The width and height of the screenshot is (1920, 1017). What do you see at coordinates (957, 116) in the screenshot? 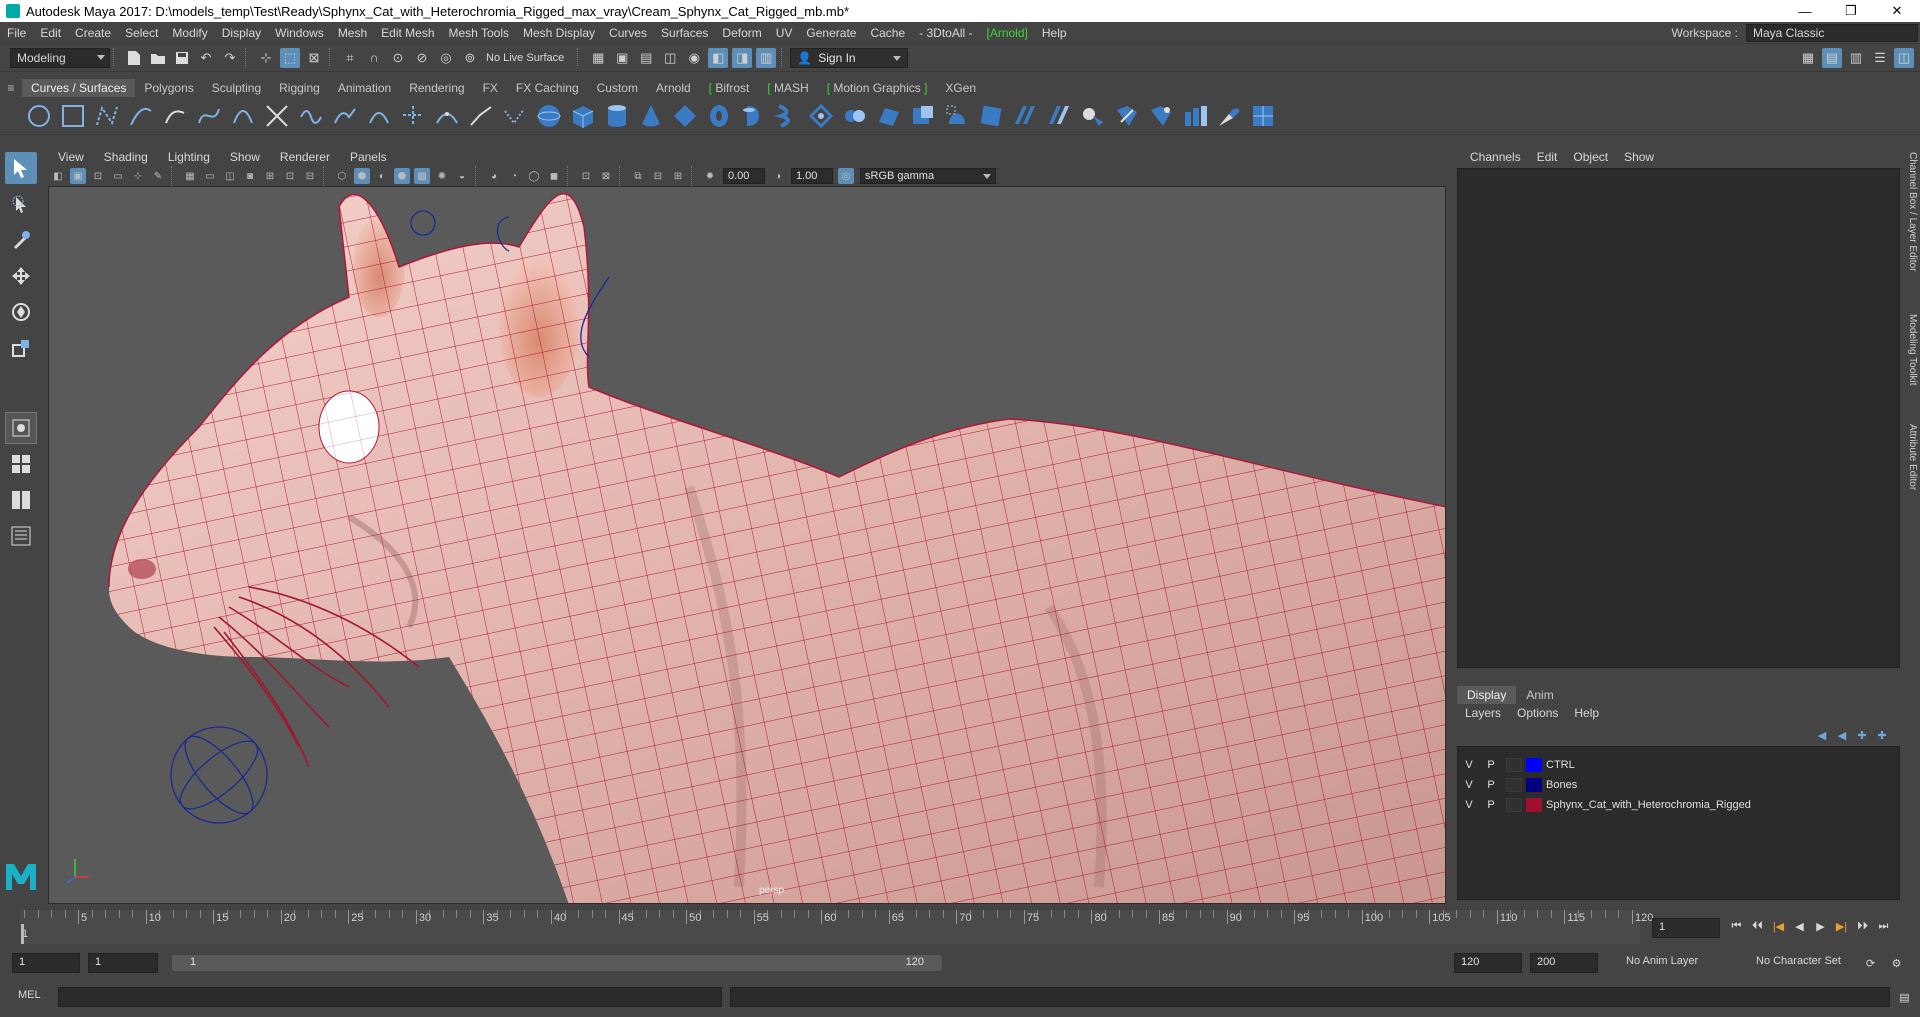
I see `boundary-icon` at bounding box center [957, 116].